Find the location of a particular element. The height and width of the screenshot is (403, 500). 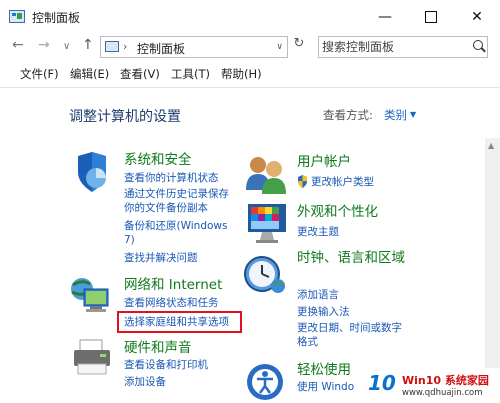

link-view-computer-status: 查看你的计算机状态 is located at coordinates (171, 178).